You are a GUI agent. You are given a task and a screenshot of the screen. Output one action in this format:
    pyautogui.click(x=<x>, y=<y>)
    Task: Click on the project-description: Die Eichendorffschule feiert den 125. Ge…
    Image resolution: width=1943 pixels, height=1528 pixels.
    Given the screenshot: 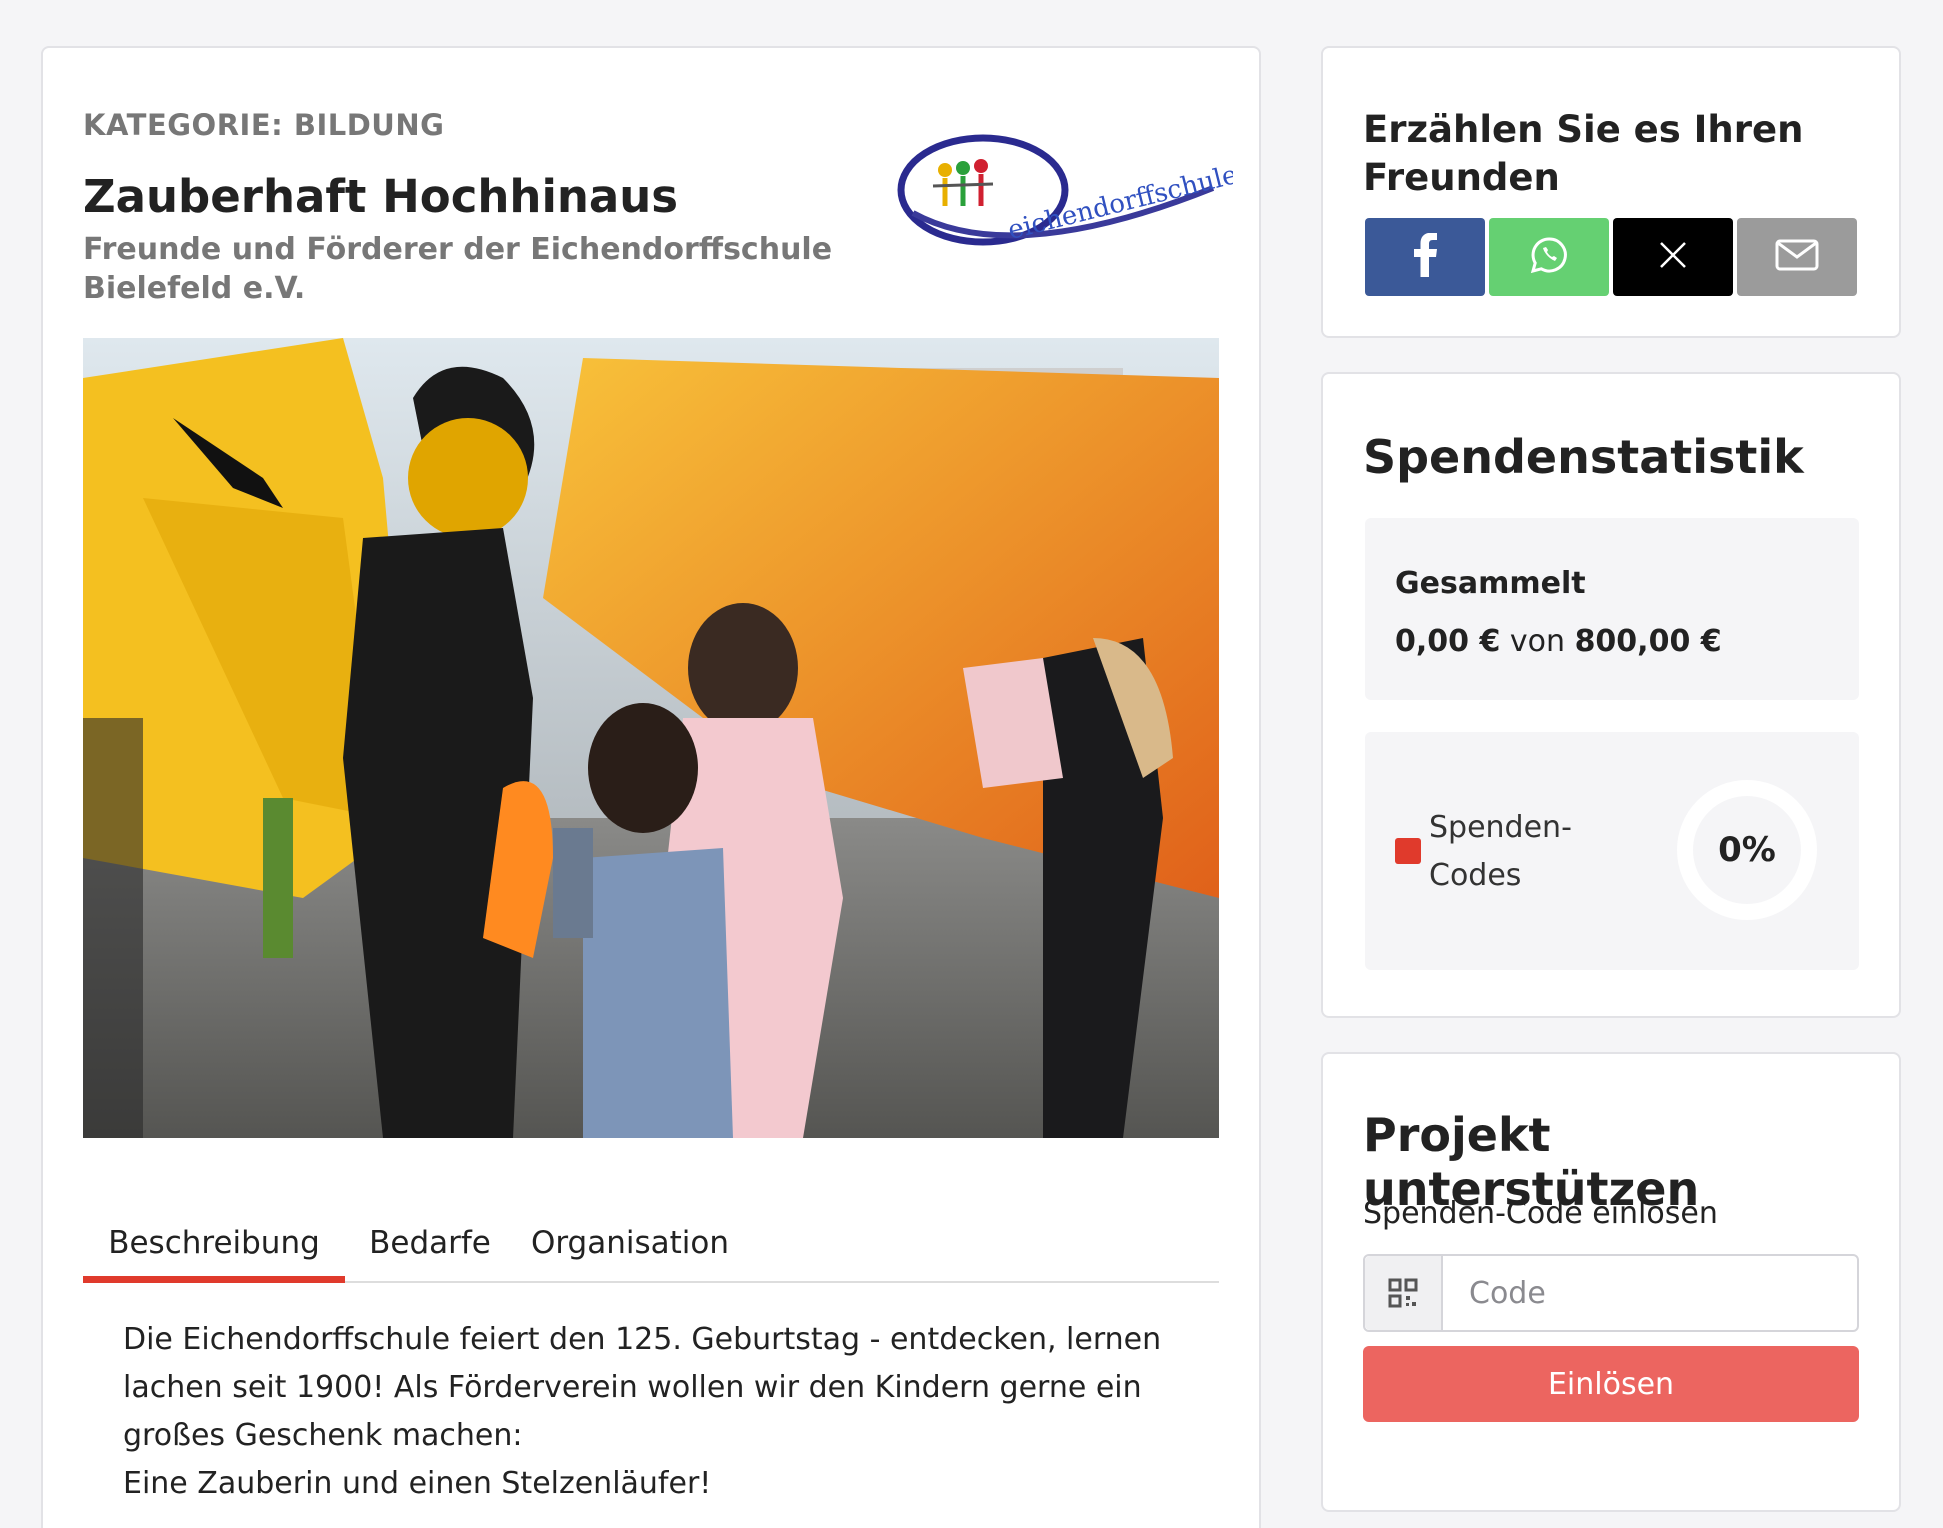 What is the action you would take?
    pyautogui.click(x=648, y=1412)
    